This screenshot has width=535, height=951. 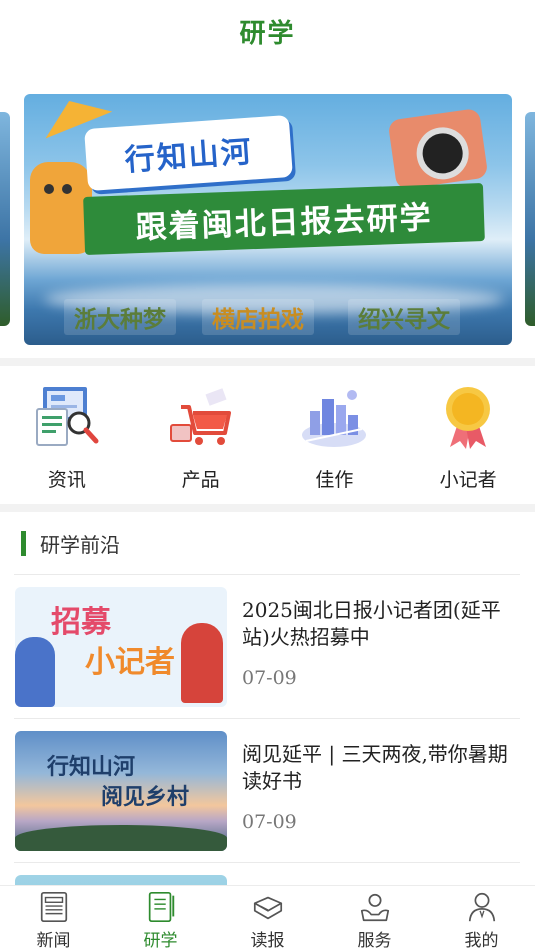 What do you see at coordinates (371, 623) in the screenshot?
I see `article-title: 2025闽北日报小记者团(延平站)火热招募中` at bounding box center [371, 623].